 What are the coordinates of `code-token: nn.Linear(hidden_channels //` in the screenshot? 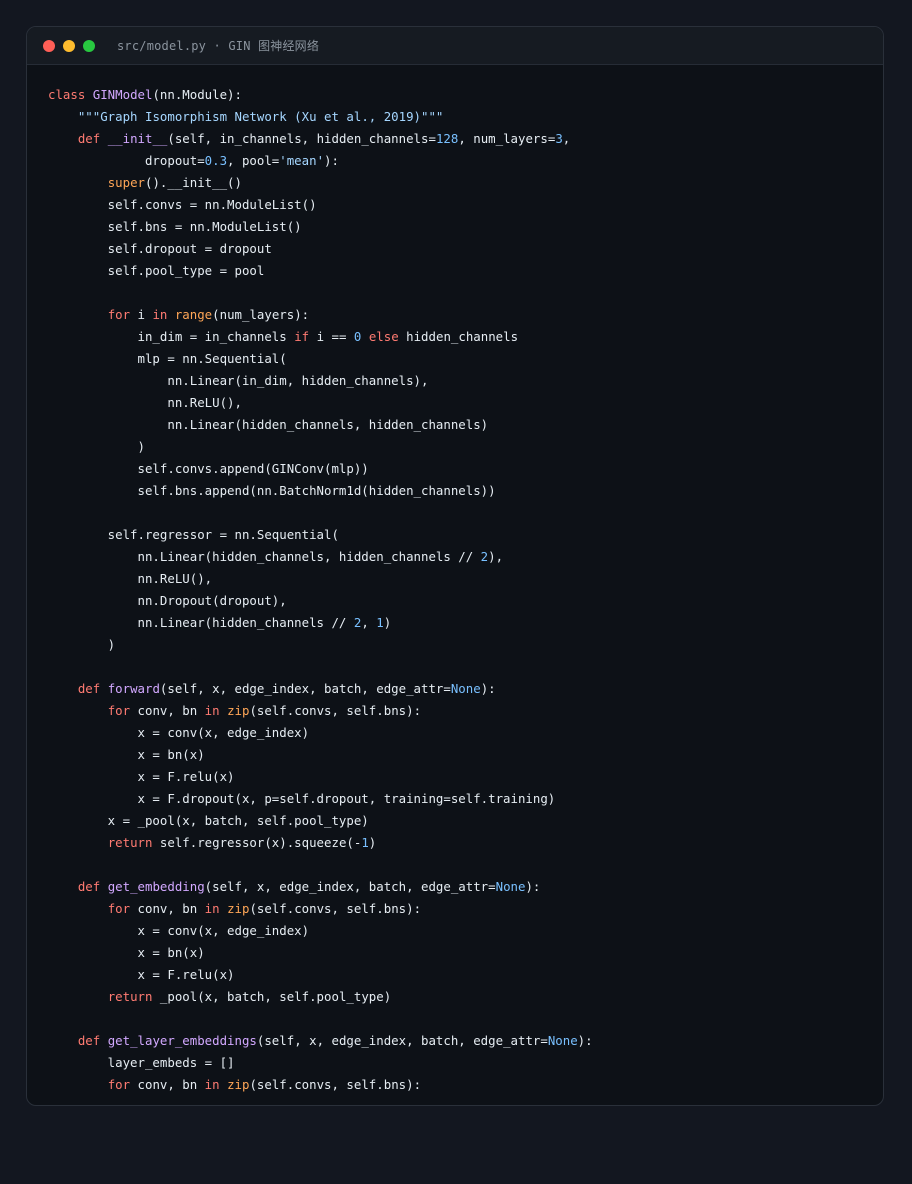 It's located at (201, 622).